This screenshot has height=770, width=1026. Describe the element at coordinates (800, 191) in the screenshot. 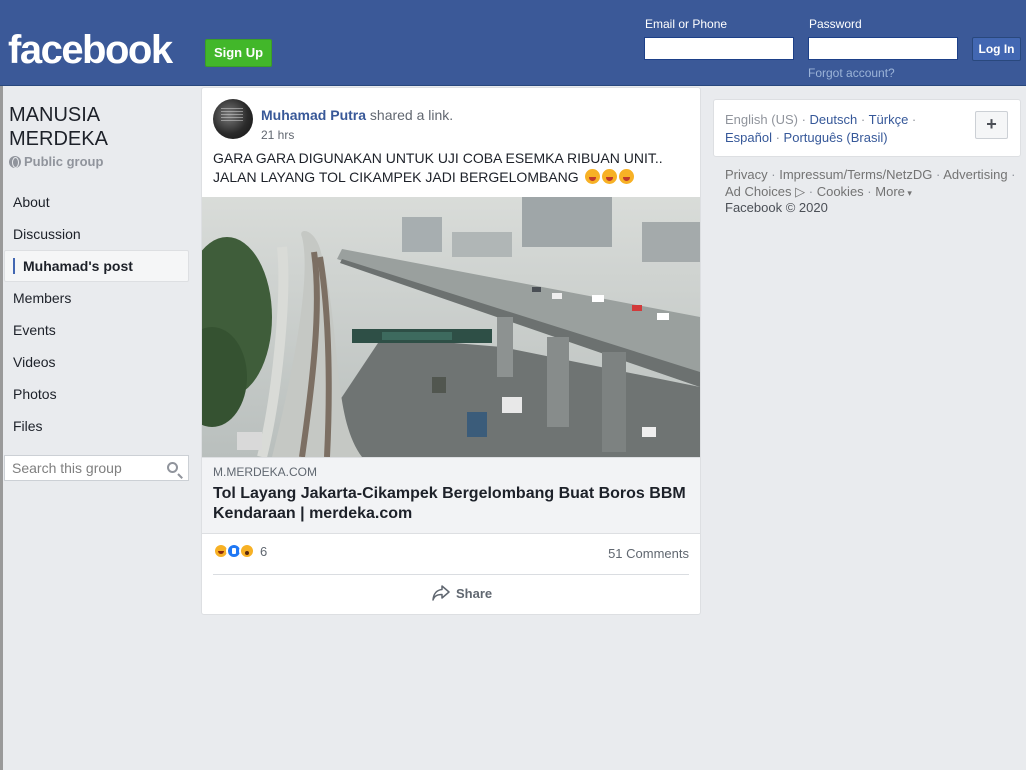

I see `ad-choices-icon: ▷` at that location.